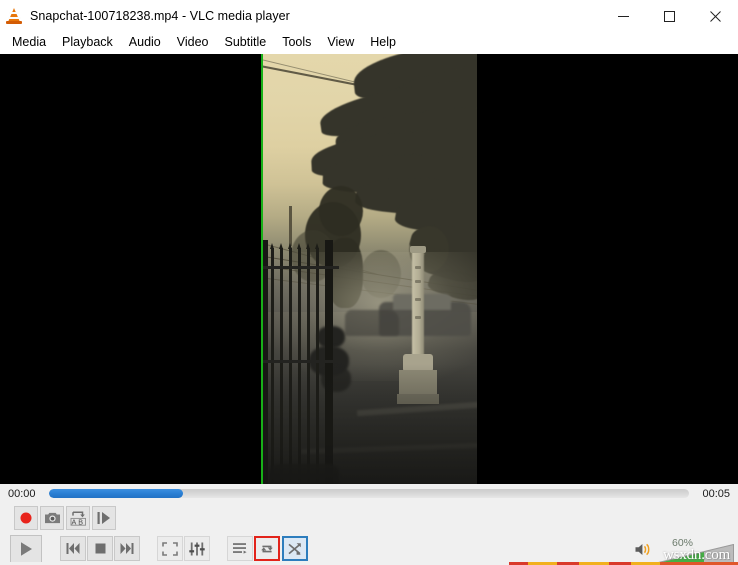 The width and height of the screenshot is (738, 565). I want to click on menu-item-video: Video, so click(193, 42).